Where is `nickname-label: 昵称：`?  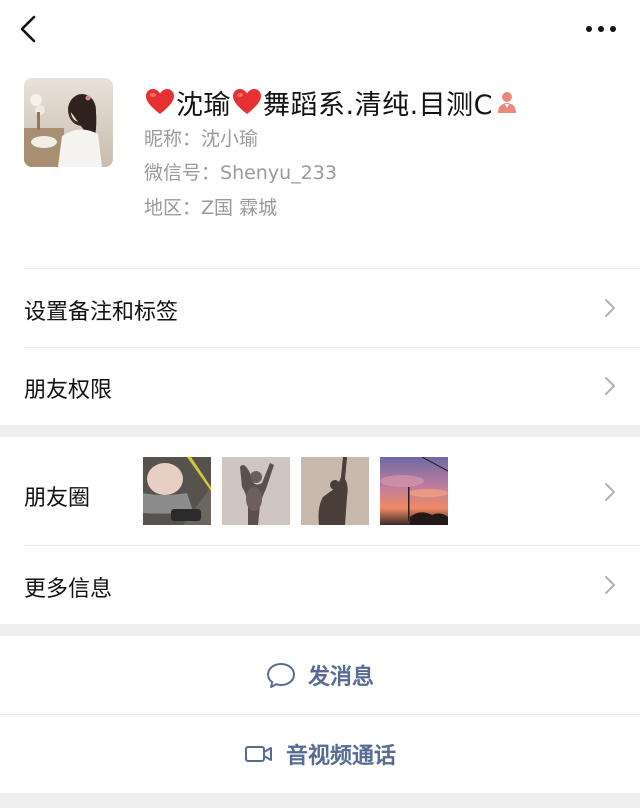 nickname-label: 昵称： is located at coordinates (173, 139).